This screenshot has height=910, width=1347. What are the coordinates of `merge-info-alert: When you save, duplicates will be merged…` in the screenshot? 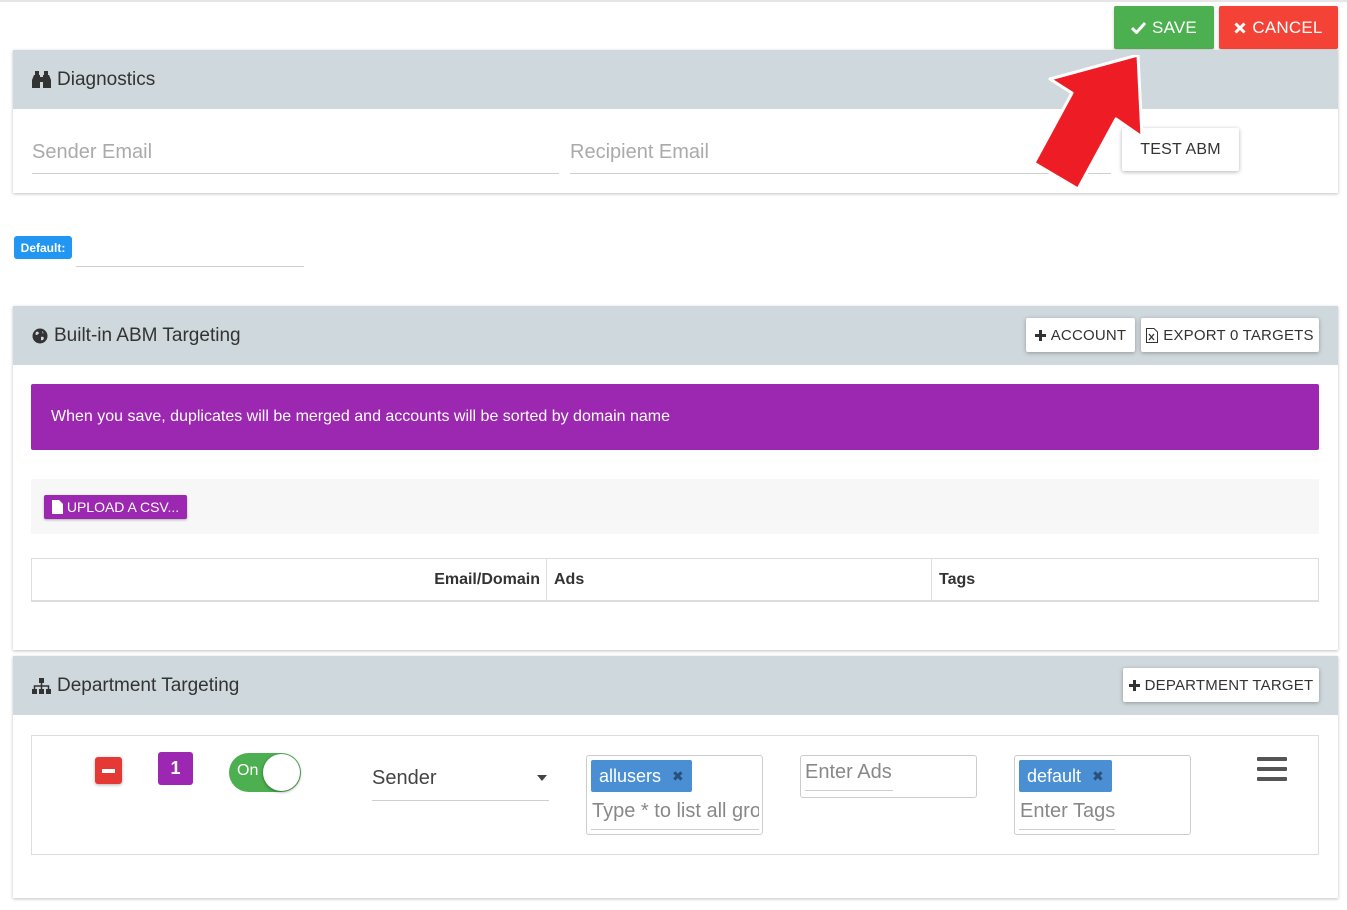 It's located at (675, 417).